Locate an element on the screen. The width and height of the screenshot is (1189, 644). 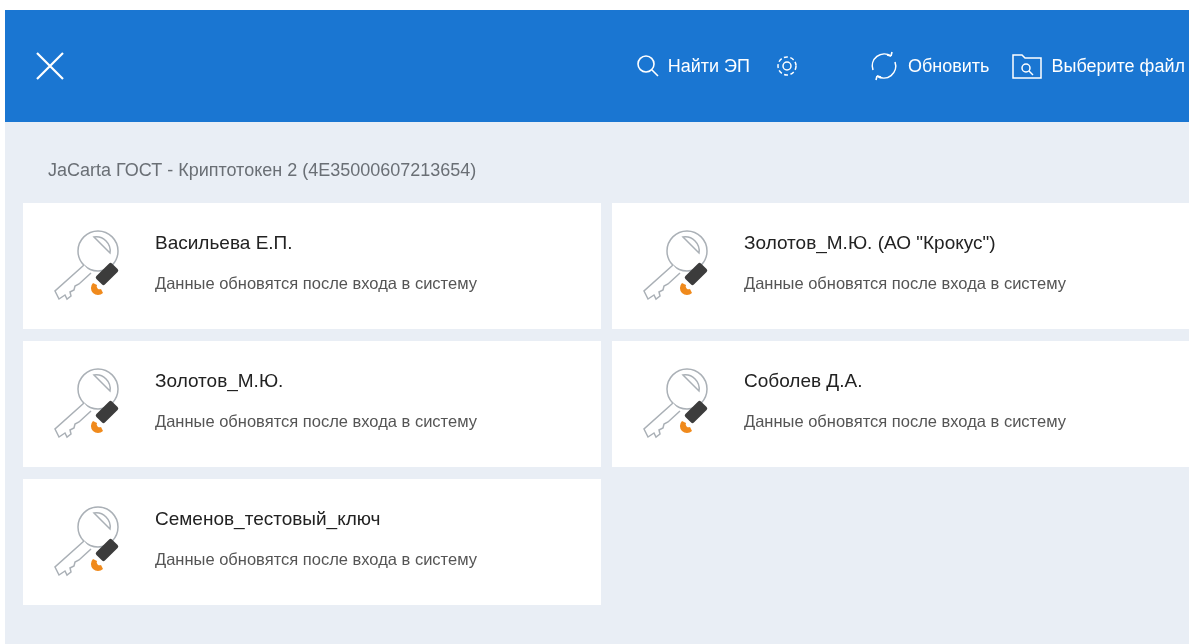
key-card: Золотов_М.Ю. (АО "Крокус") Данные обновятся после входа в систему is located at coordinates (900, 266).